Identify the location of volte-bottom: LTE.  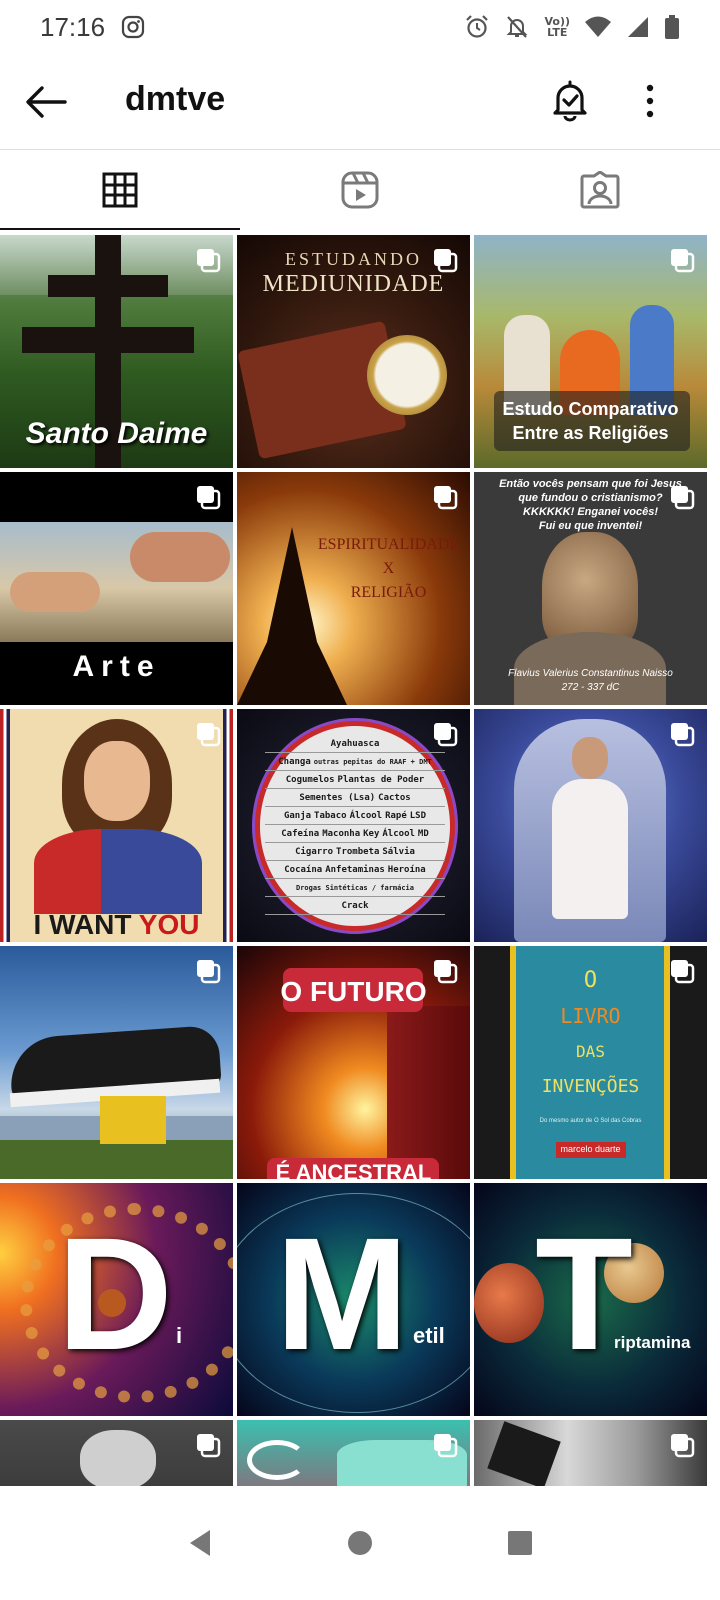
(557, 32).